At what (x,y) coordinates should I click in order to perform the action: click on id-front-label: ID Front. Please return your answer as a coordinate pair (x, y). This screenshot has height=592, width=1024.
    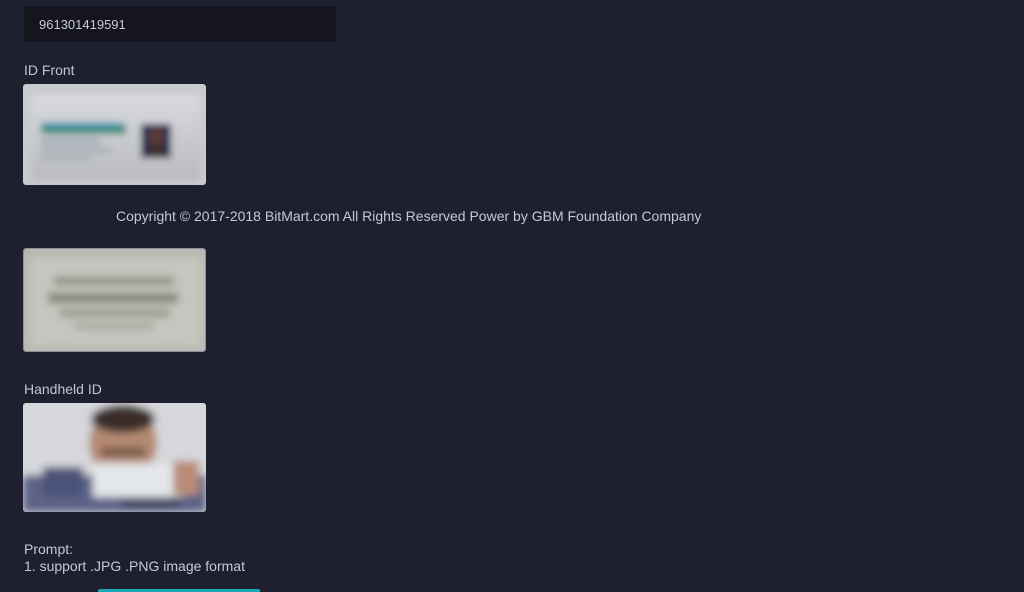
    Looking at the image, I should click on (49, 70).